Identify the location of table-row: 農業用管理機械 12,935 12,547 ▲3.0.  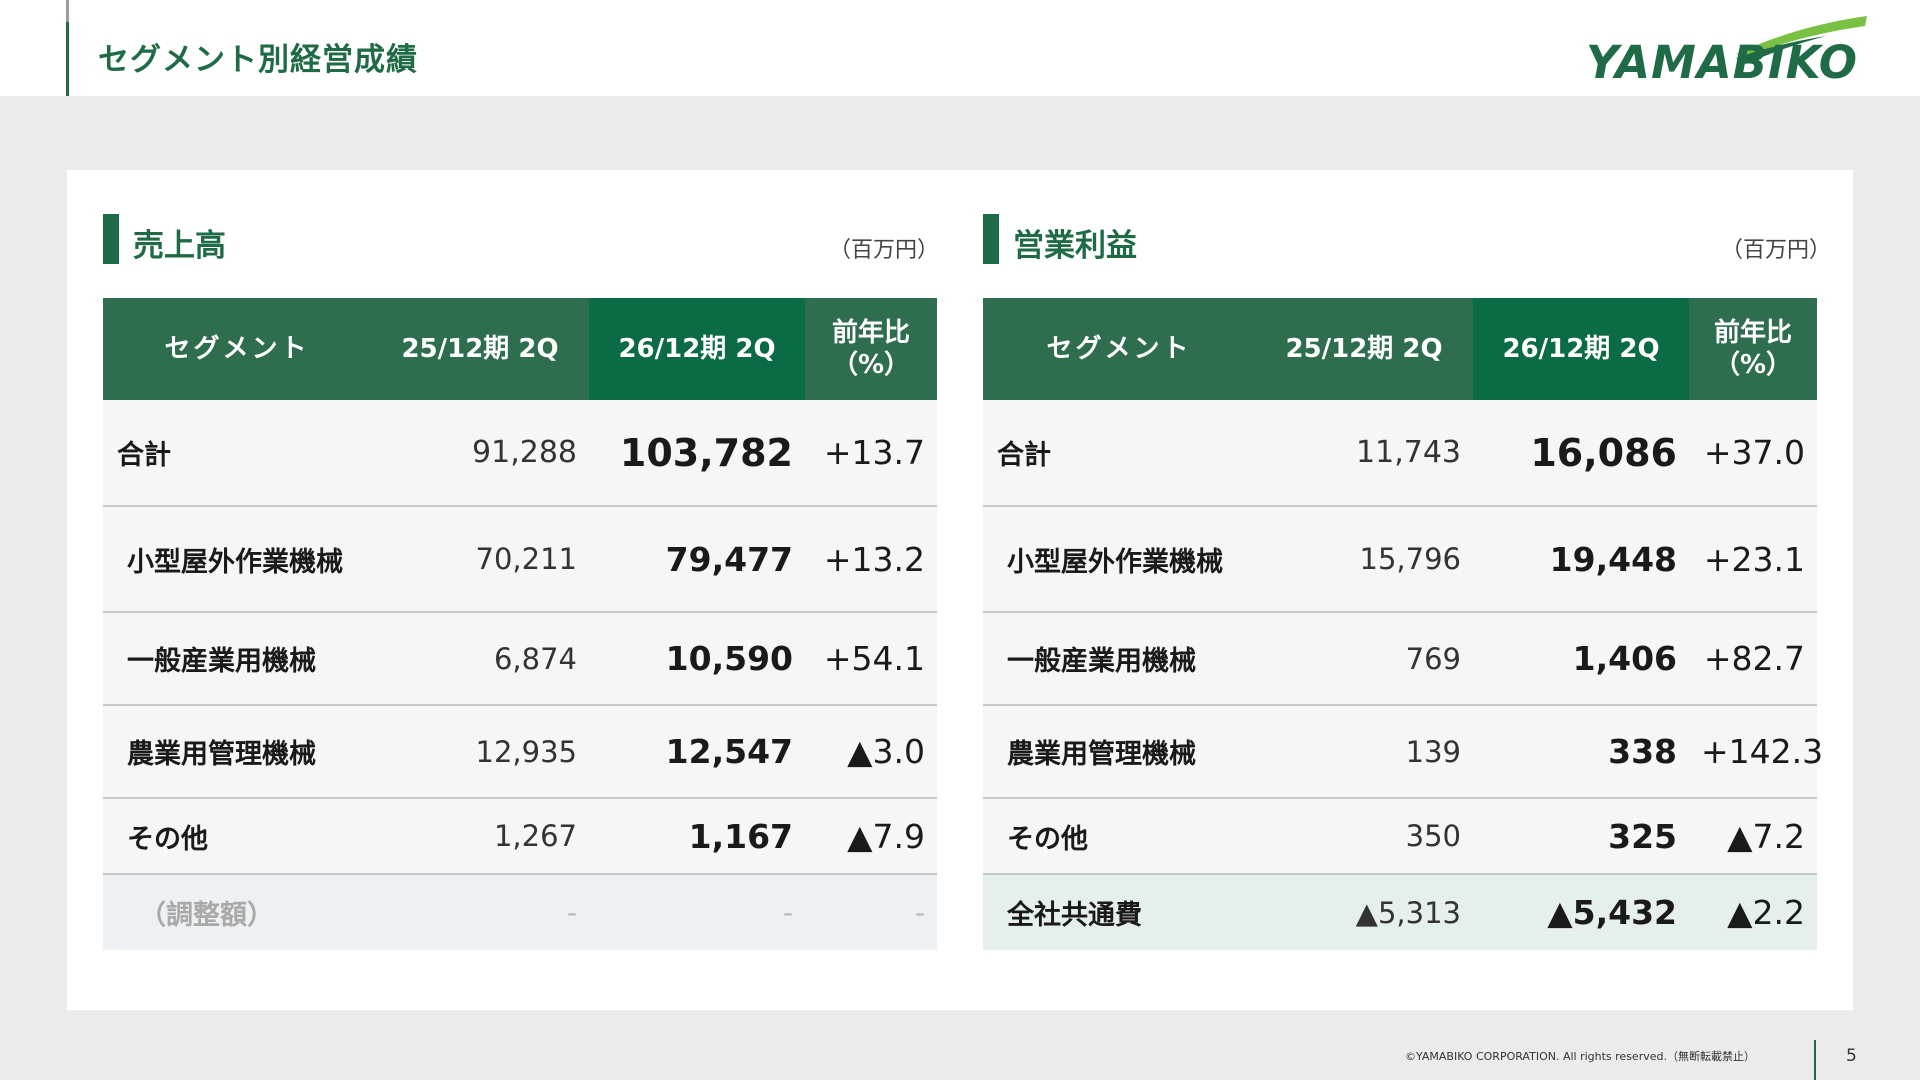
(520, 752).